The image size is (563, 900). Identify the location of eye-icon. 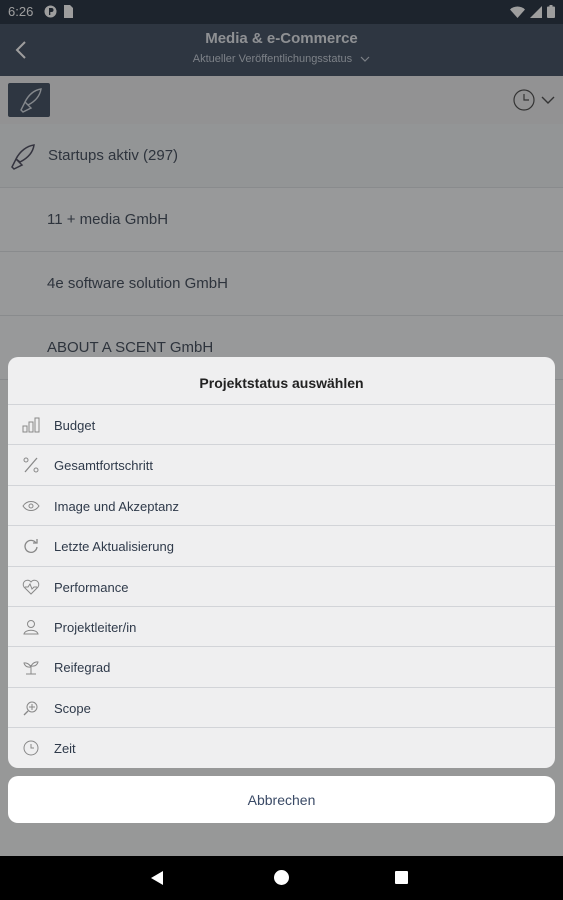
(31, 505).